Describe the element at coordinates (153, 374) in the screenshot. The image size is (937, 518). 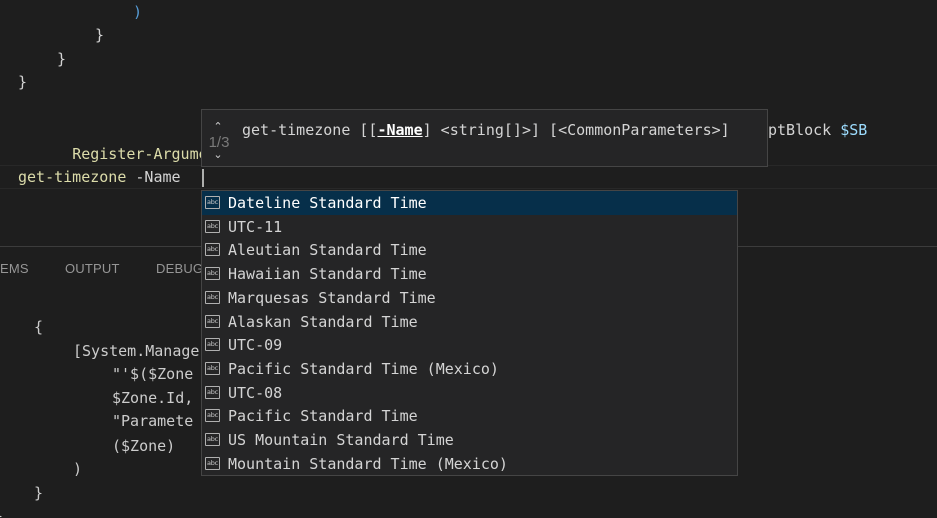
I see `terminal-line: "'$($Zone` at that location.